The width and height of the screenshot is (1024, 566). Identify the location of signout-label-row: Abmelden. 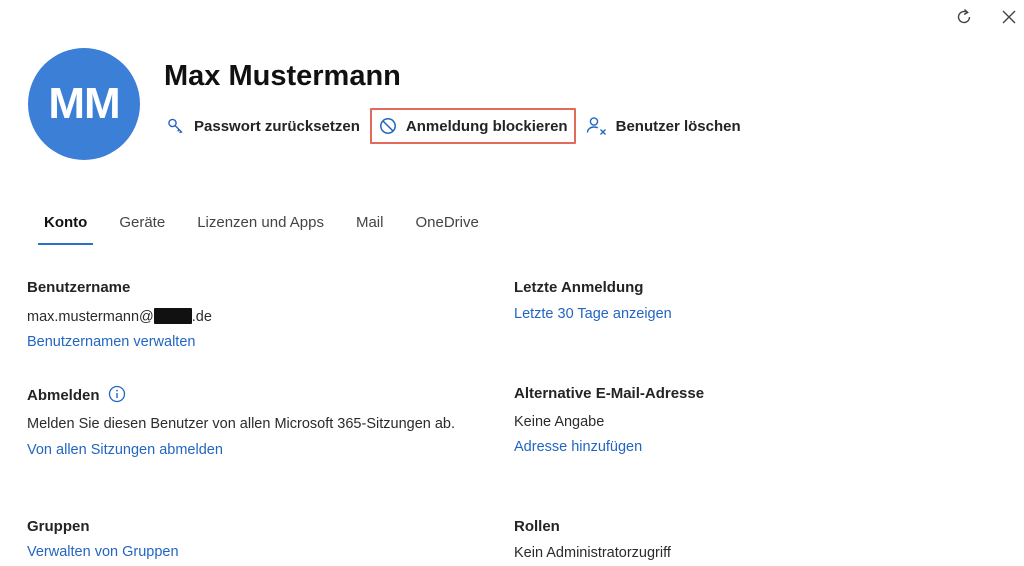
(252, 394).